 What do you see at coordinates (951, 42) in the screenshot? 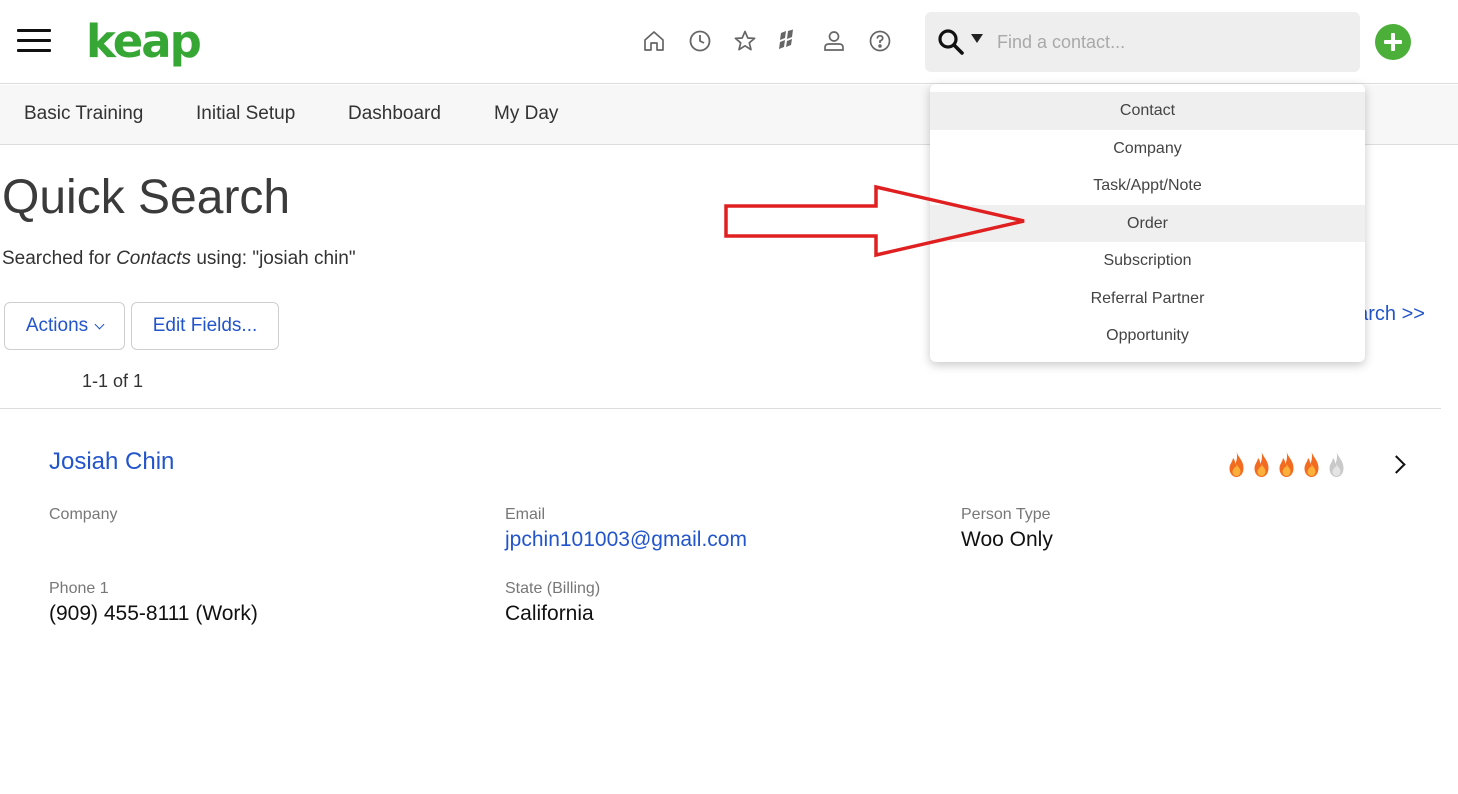
I see `search-icon` at bounding box center [951, 42].